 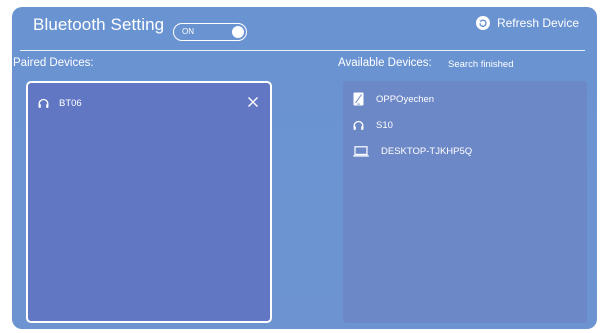 What do you see at coordinates (537, 23) in the screenshot?
I see `refresh-label: Refresh Device` at bounding box center [537, 23].